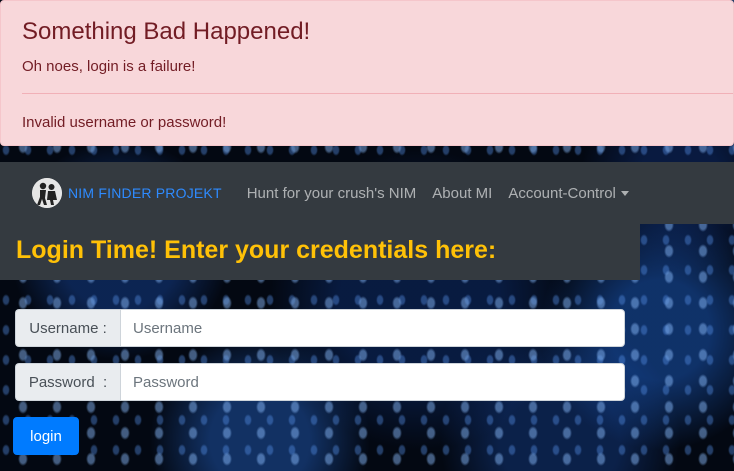 The width and height of the screenshot is (734, 471). I want to click on alert-divider, so click(377, 93).